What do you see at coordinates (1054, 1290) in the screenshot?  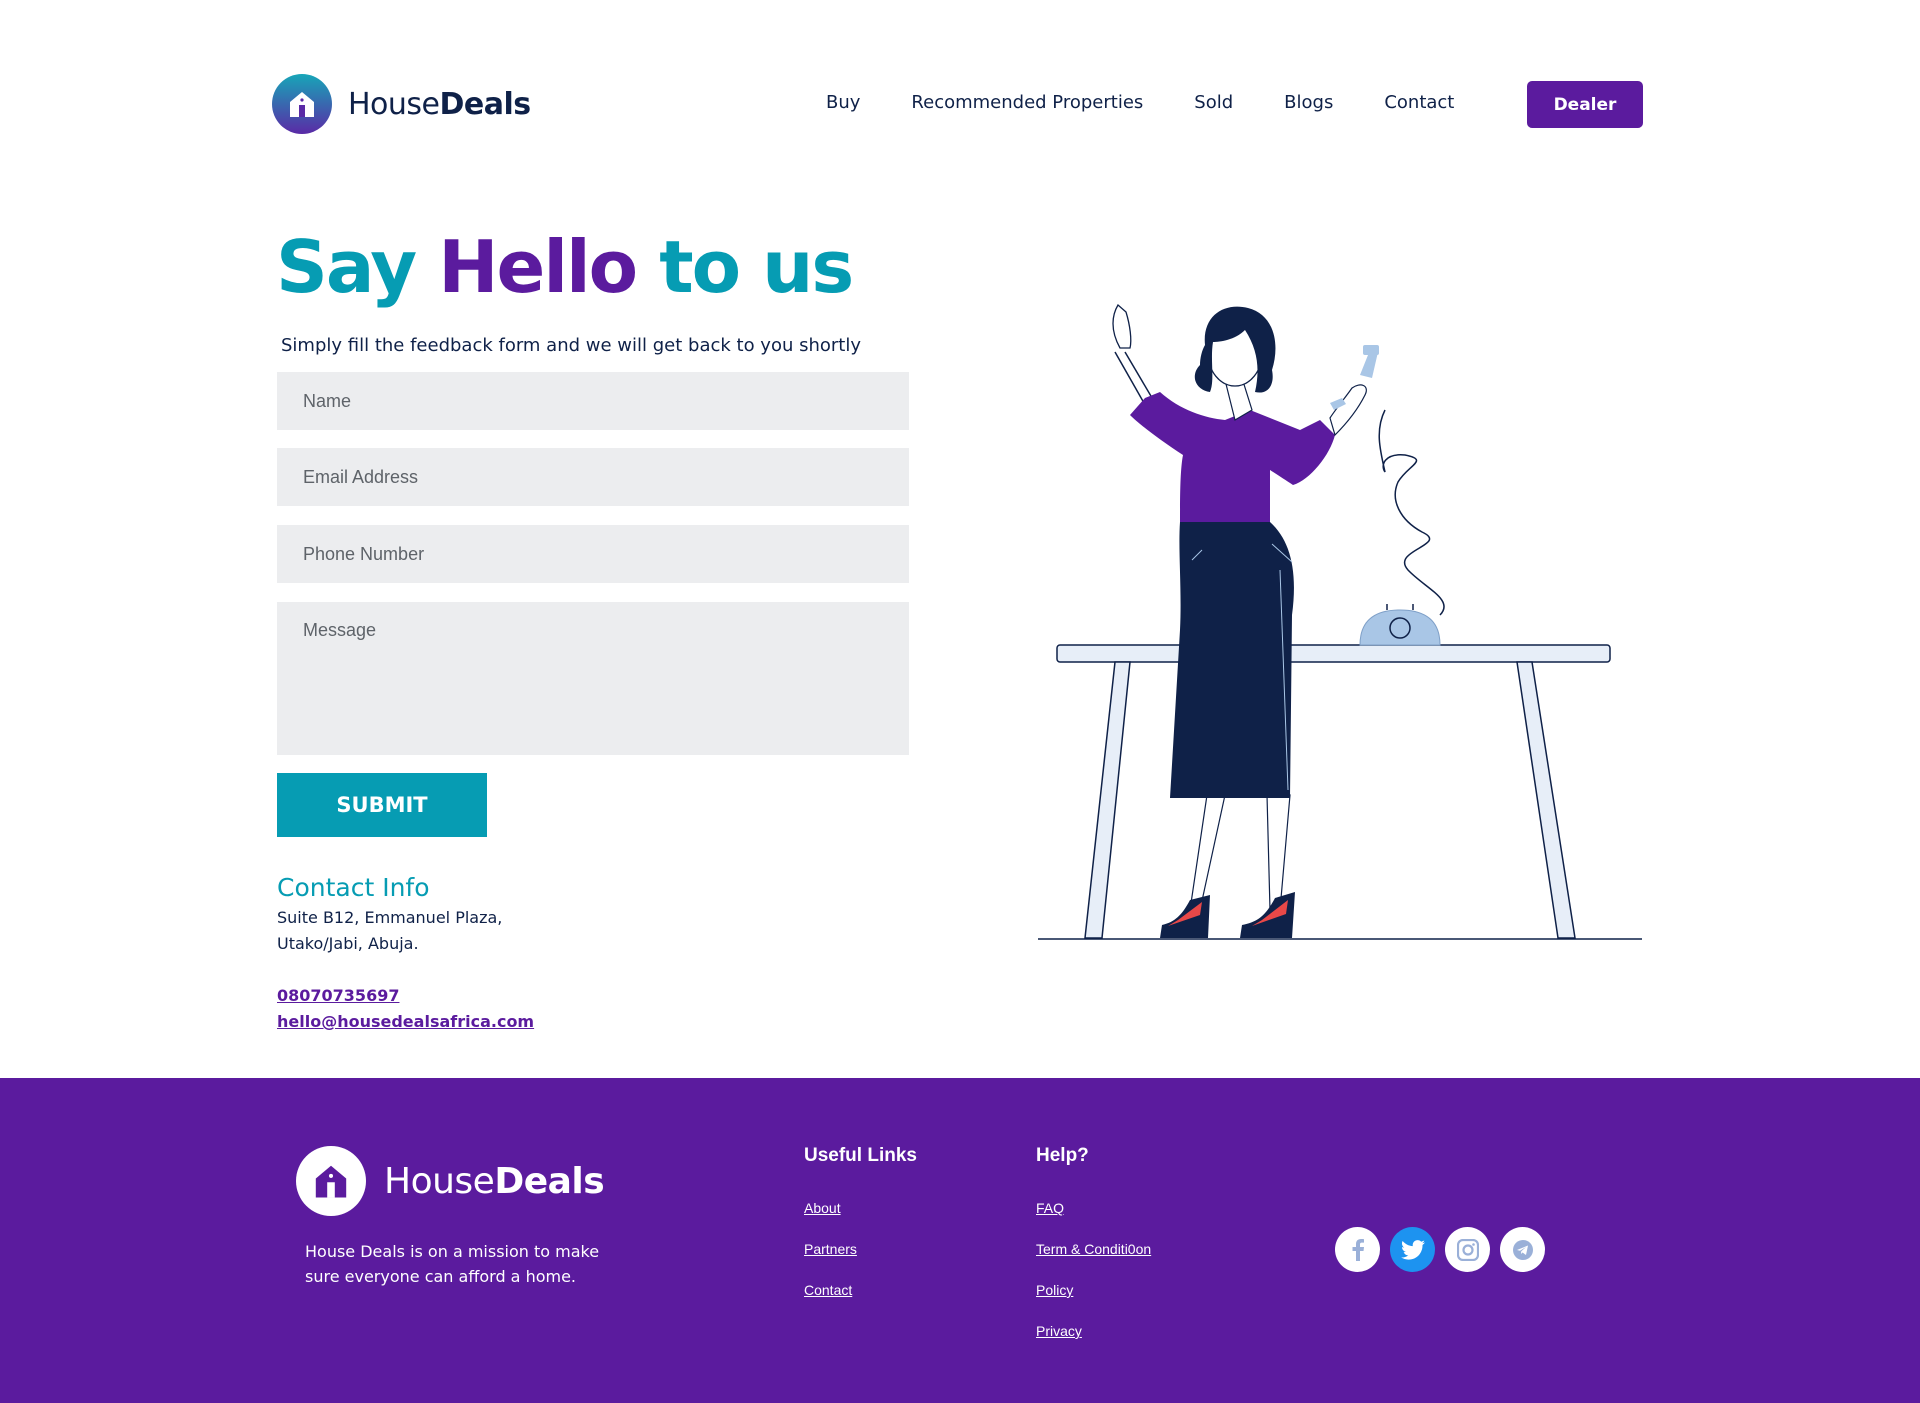 I see `footer-link-policy: Policy` at bounding box center [1054, 1290].